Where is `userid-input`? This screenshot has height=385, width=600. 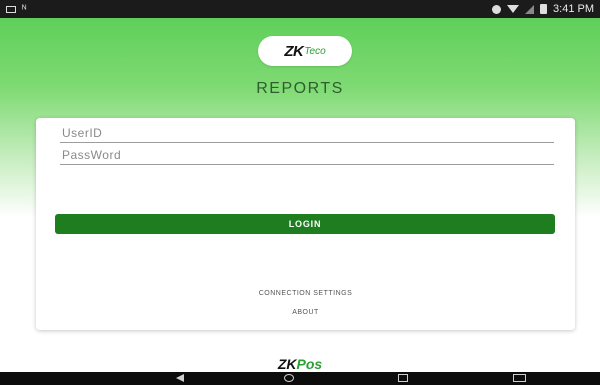
userid-input is located at coordinates (307, 133).